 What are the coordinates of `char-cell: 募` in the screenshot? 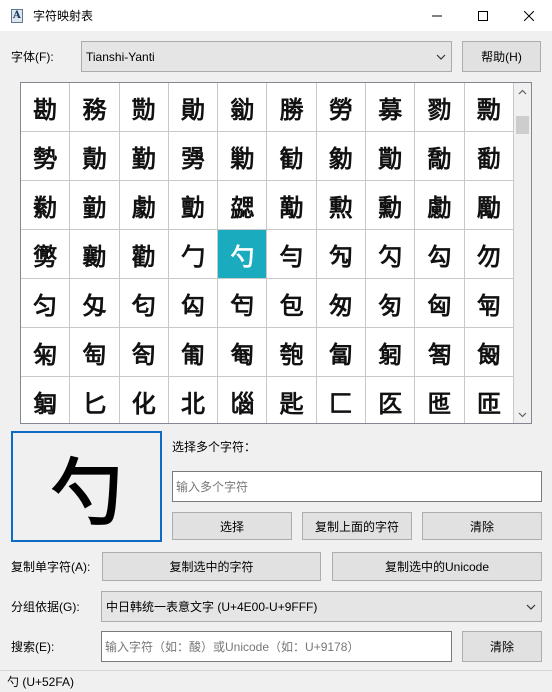 It's located at (391, 107).